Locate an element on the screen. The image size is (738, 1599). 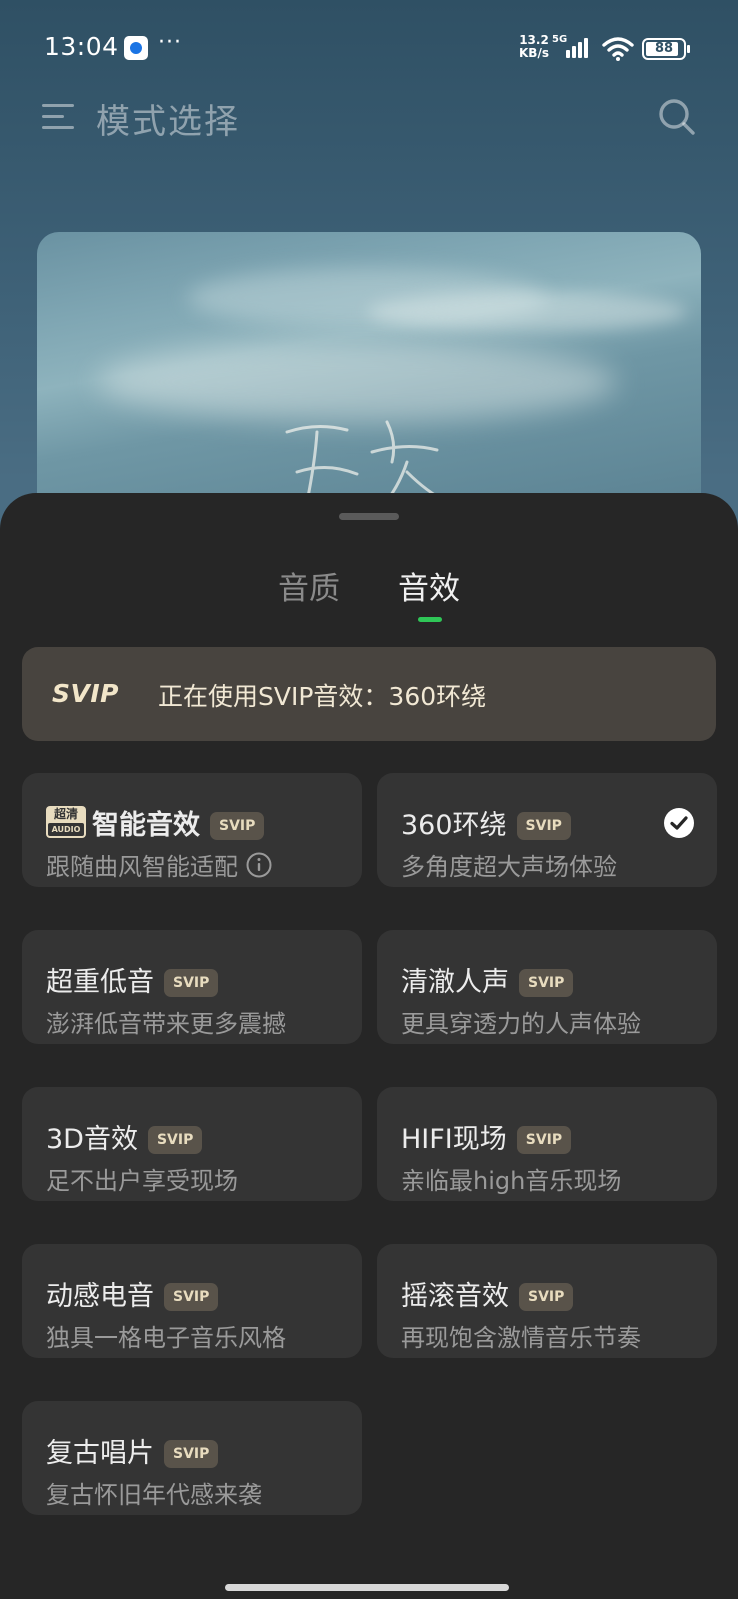
effect-title-text: 智能音效 is located at coordinates (146, 825).